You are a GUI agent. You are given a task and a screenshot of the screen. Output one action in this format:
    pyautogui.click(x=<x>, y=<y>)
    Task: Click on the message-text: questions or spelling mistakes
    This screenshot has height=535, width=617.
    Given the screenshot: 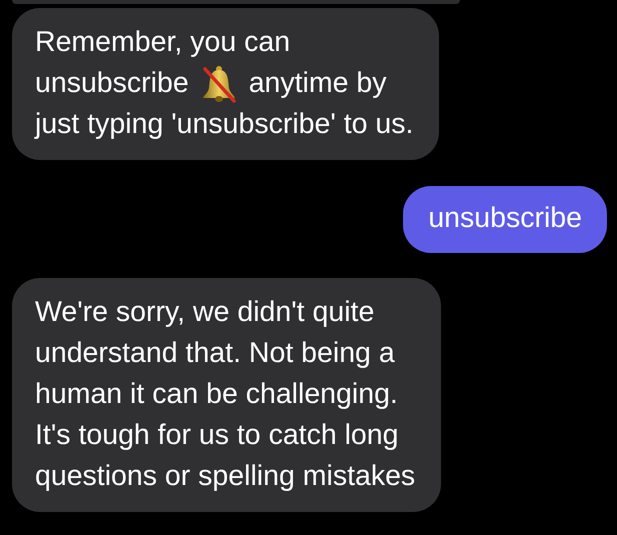 What is the action you would take?
    pyautogui.click(x=225, y=476)
    